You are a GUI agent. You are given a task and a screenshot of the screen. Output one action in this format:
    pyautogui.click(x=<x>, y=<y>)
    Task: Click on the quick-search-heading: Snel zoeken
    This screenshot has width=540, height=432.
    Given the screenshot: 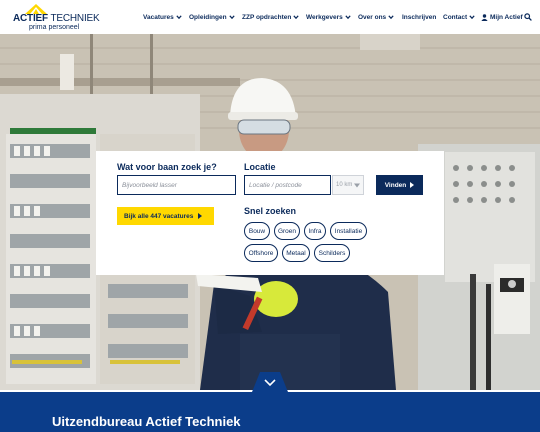 What is the action you would take?
    pyautogui.click(x=270, y=211)
    